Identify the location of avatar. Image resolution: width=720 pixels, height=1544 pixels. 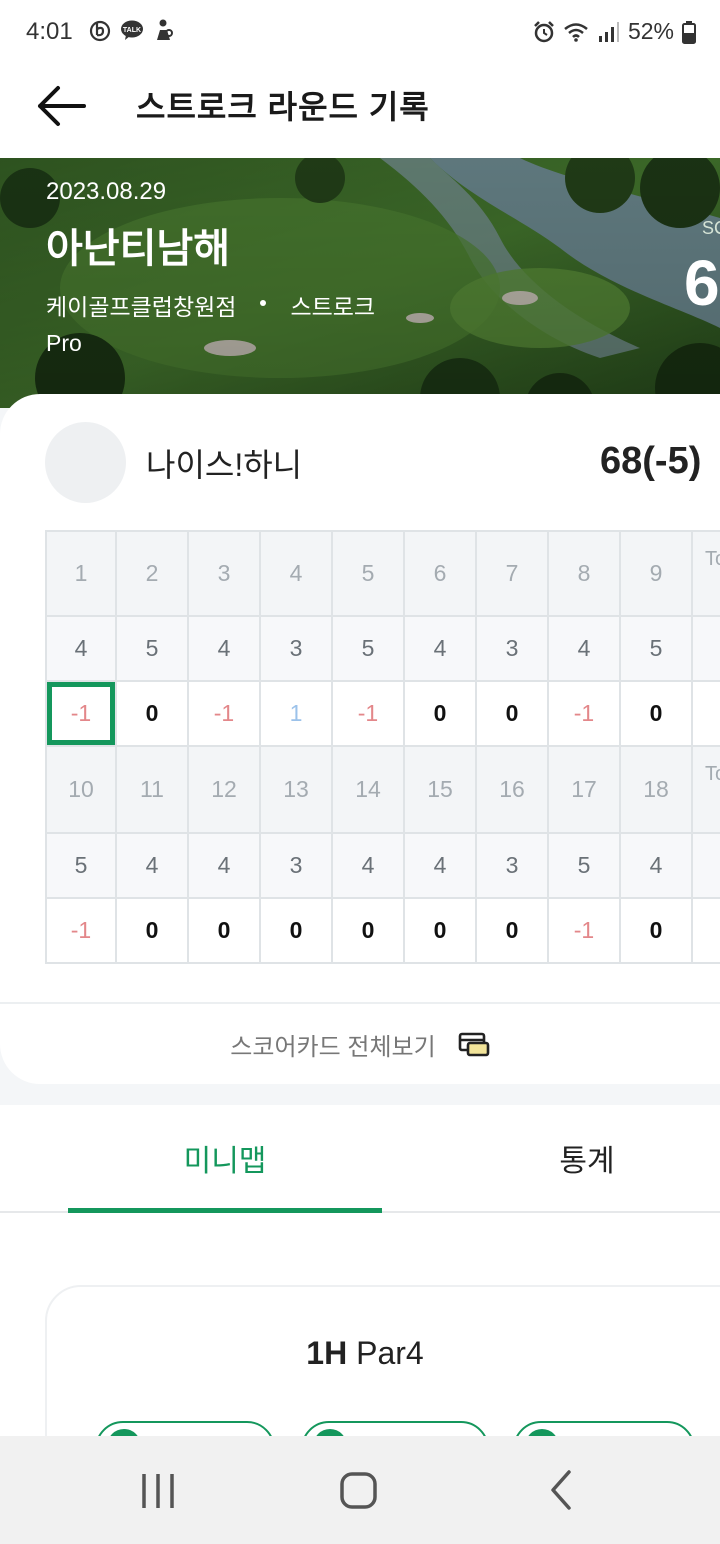
(85, 462).